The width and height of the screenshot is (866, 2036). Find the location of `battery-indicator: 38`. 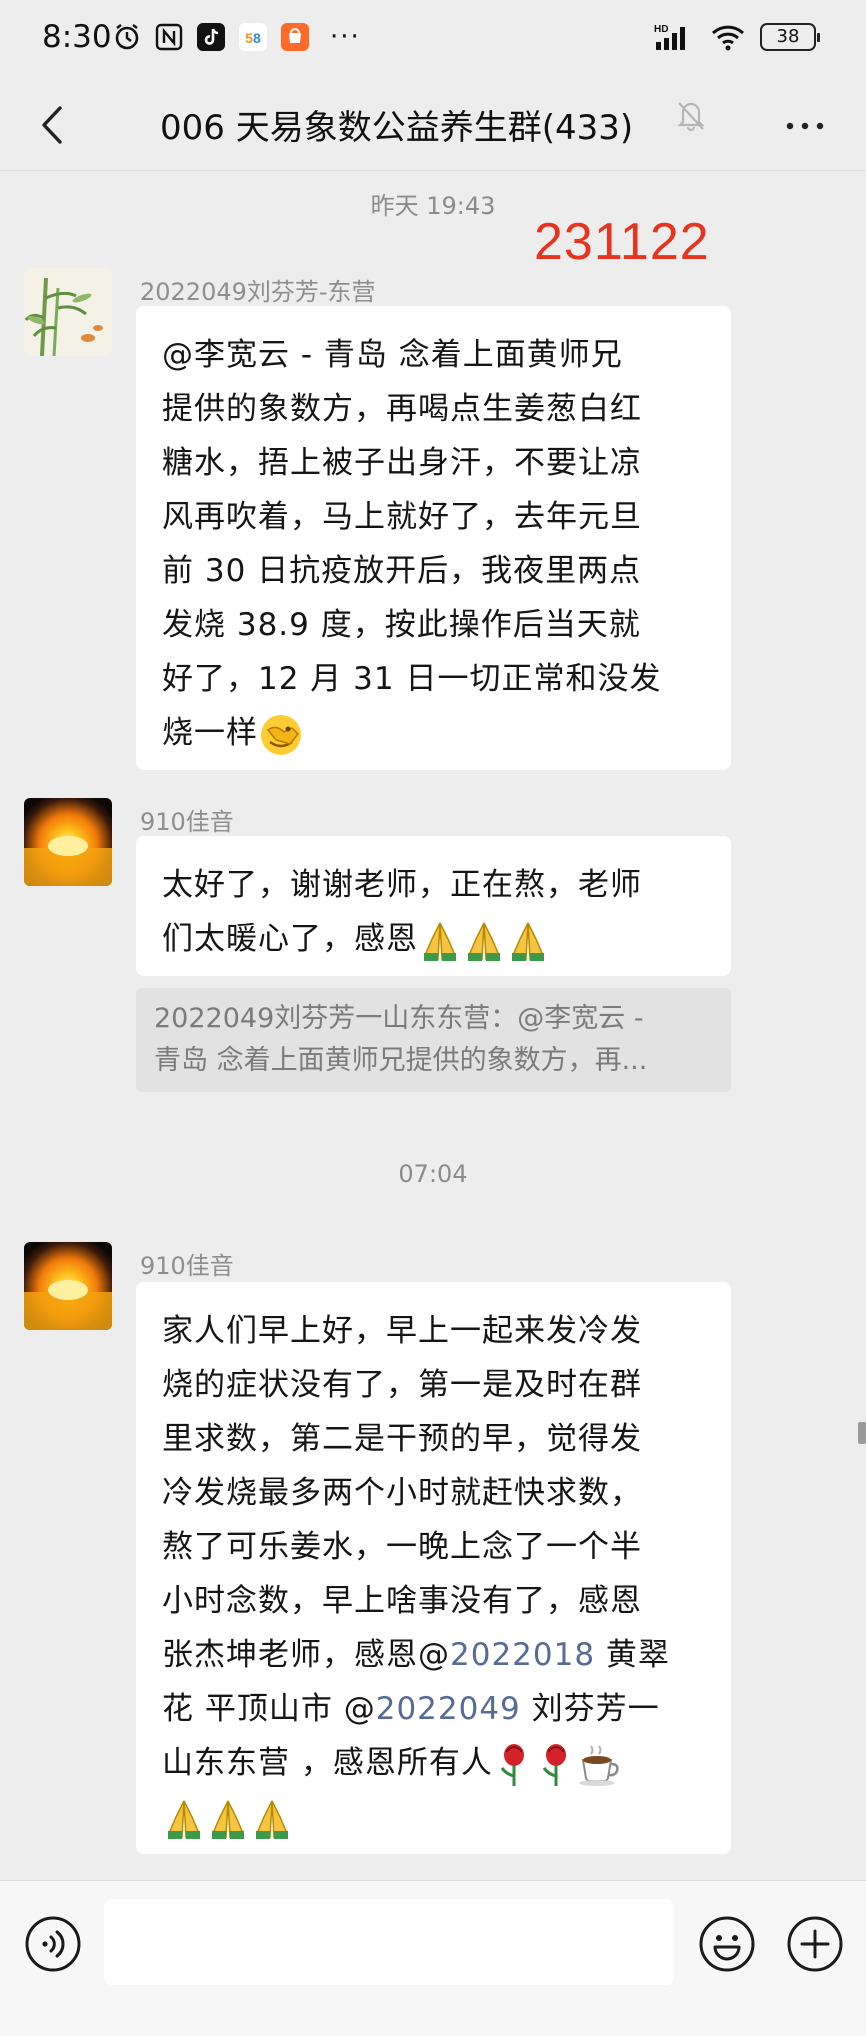

battery-indicator: 38 is located at coordinates (790, 37).